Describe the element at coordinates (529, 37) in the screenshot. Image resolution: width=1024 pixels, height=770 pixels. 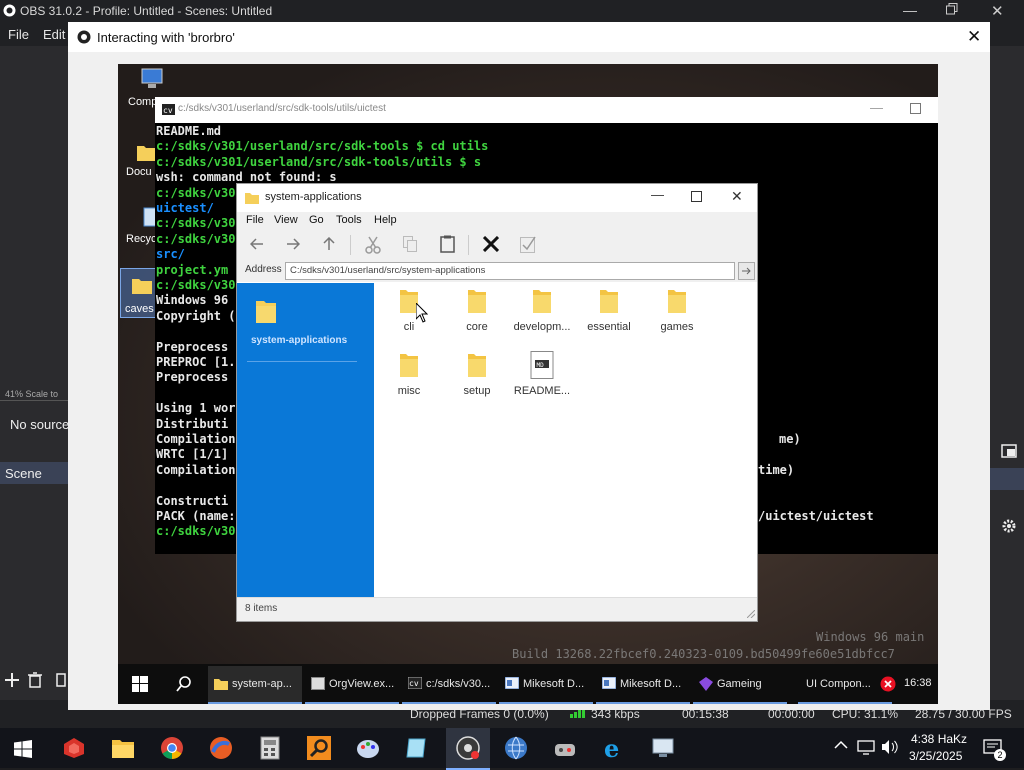
I see `dialog-titlebar: Interacting with 'brorbro' ✕` at that location.